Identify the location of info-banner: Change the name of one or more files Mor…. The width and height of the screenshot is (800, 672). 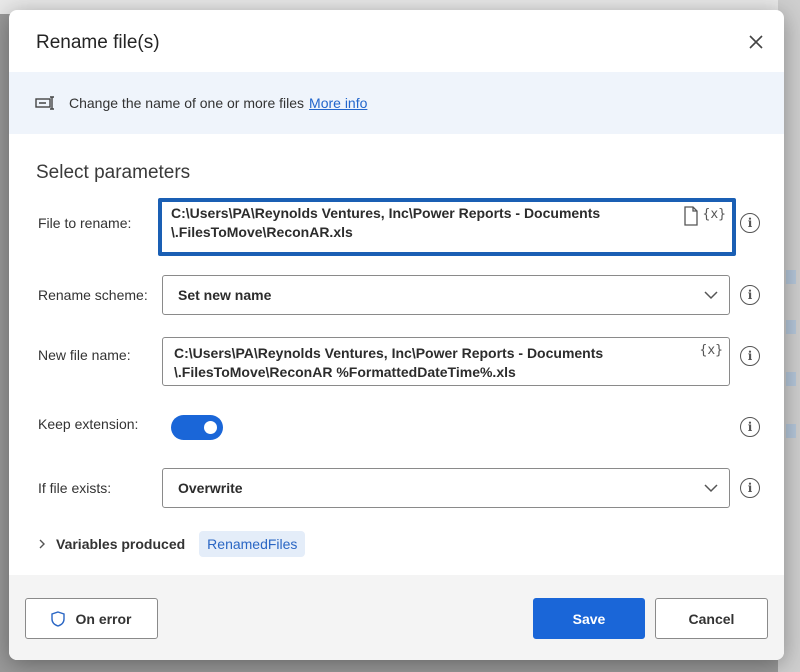
(396, 103).